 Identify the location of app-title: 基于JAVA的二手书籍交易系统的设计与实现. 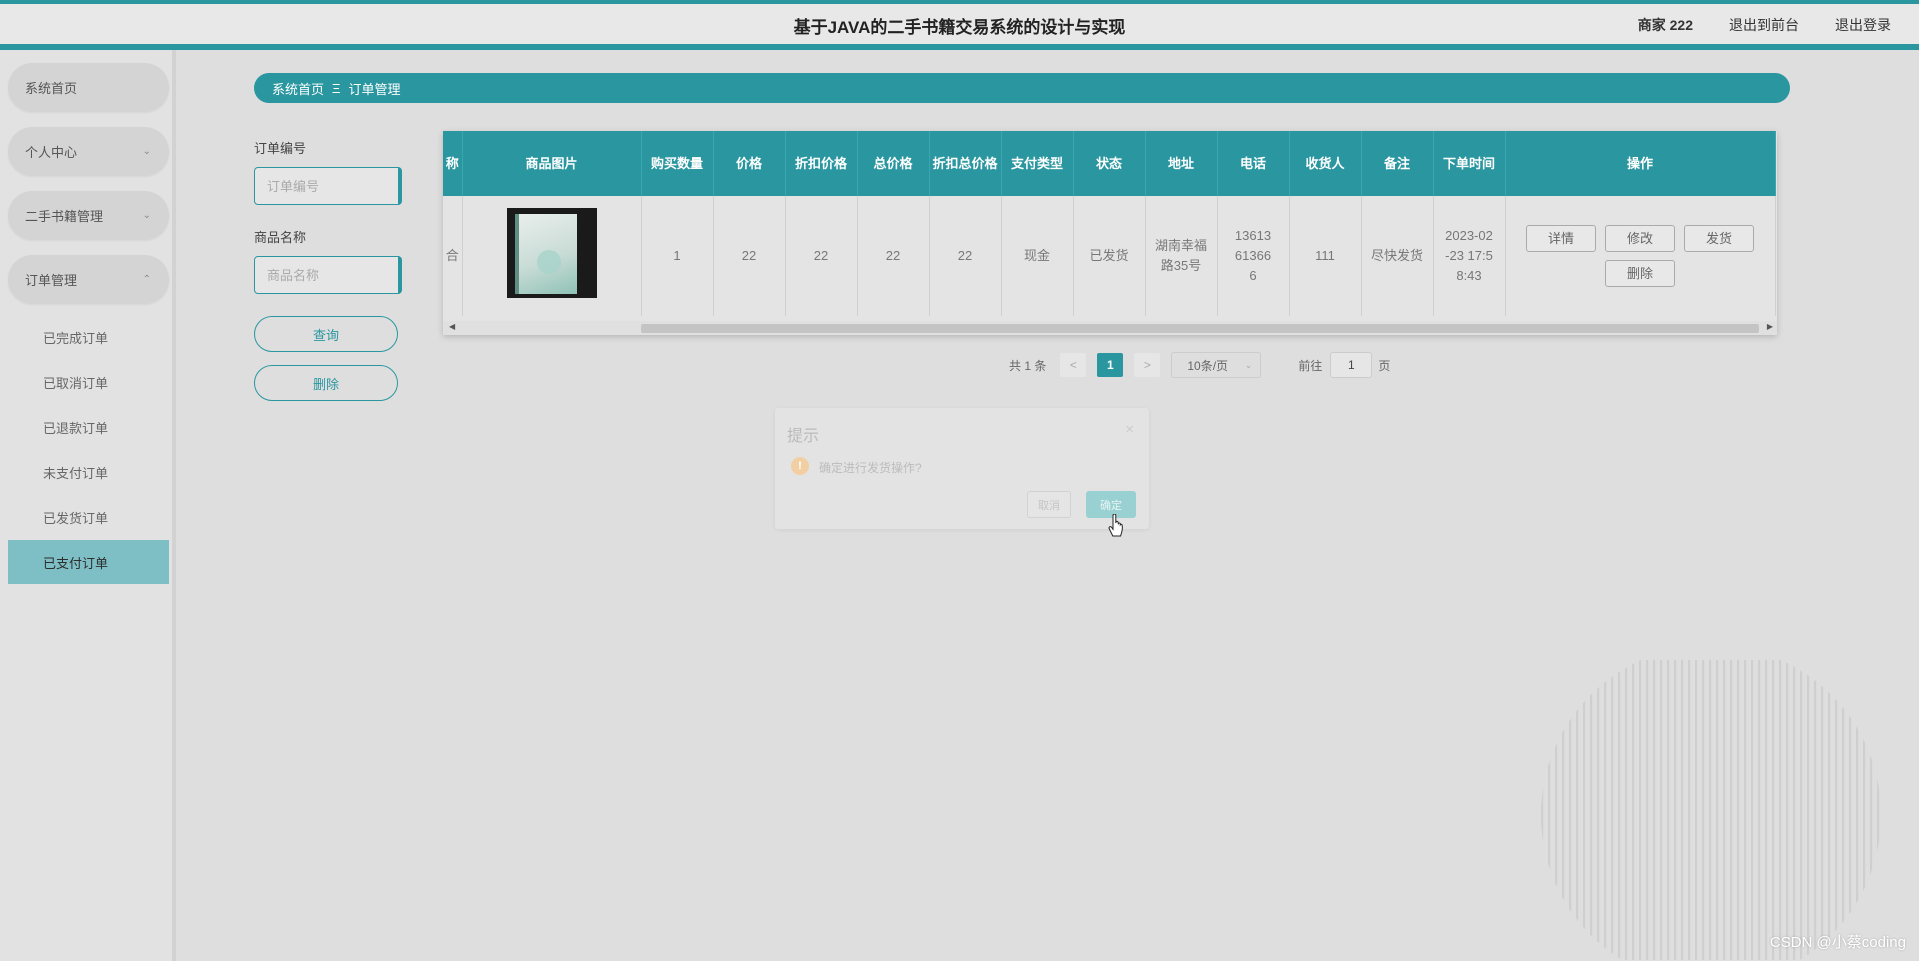
(959, 27).